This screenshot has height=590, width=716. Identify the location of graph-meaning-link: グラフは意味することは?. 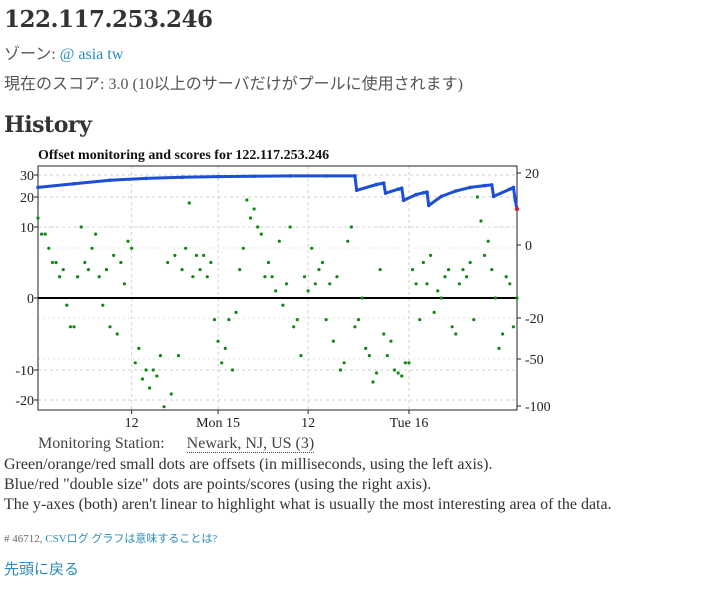
(154, 539).